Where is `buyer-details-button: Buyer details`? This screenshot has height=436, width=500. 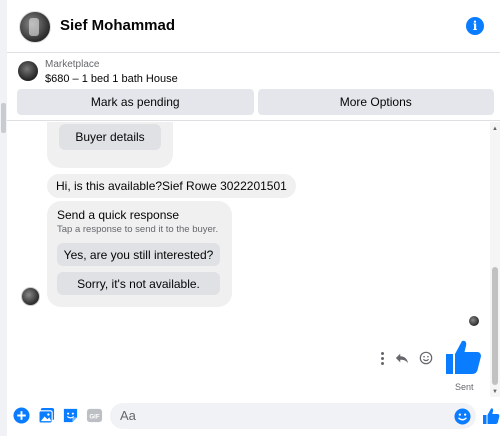
buyer-details-button: Buyer details is located at coordinates (110, 137).